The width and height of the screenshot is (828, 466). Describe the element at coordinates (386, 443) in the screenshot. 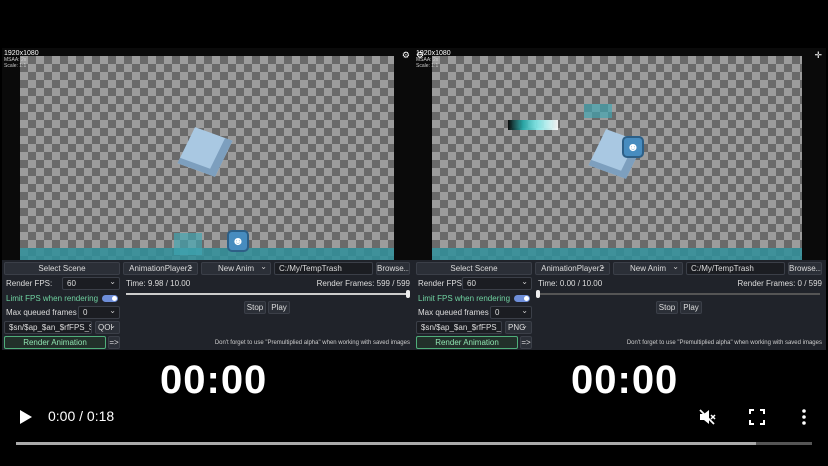

I see `video-buffer-bar` at that location.